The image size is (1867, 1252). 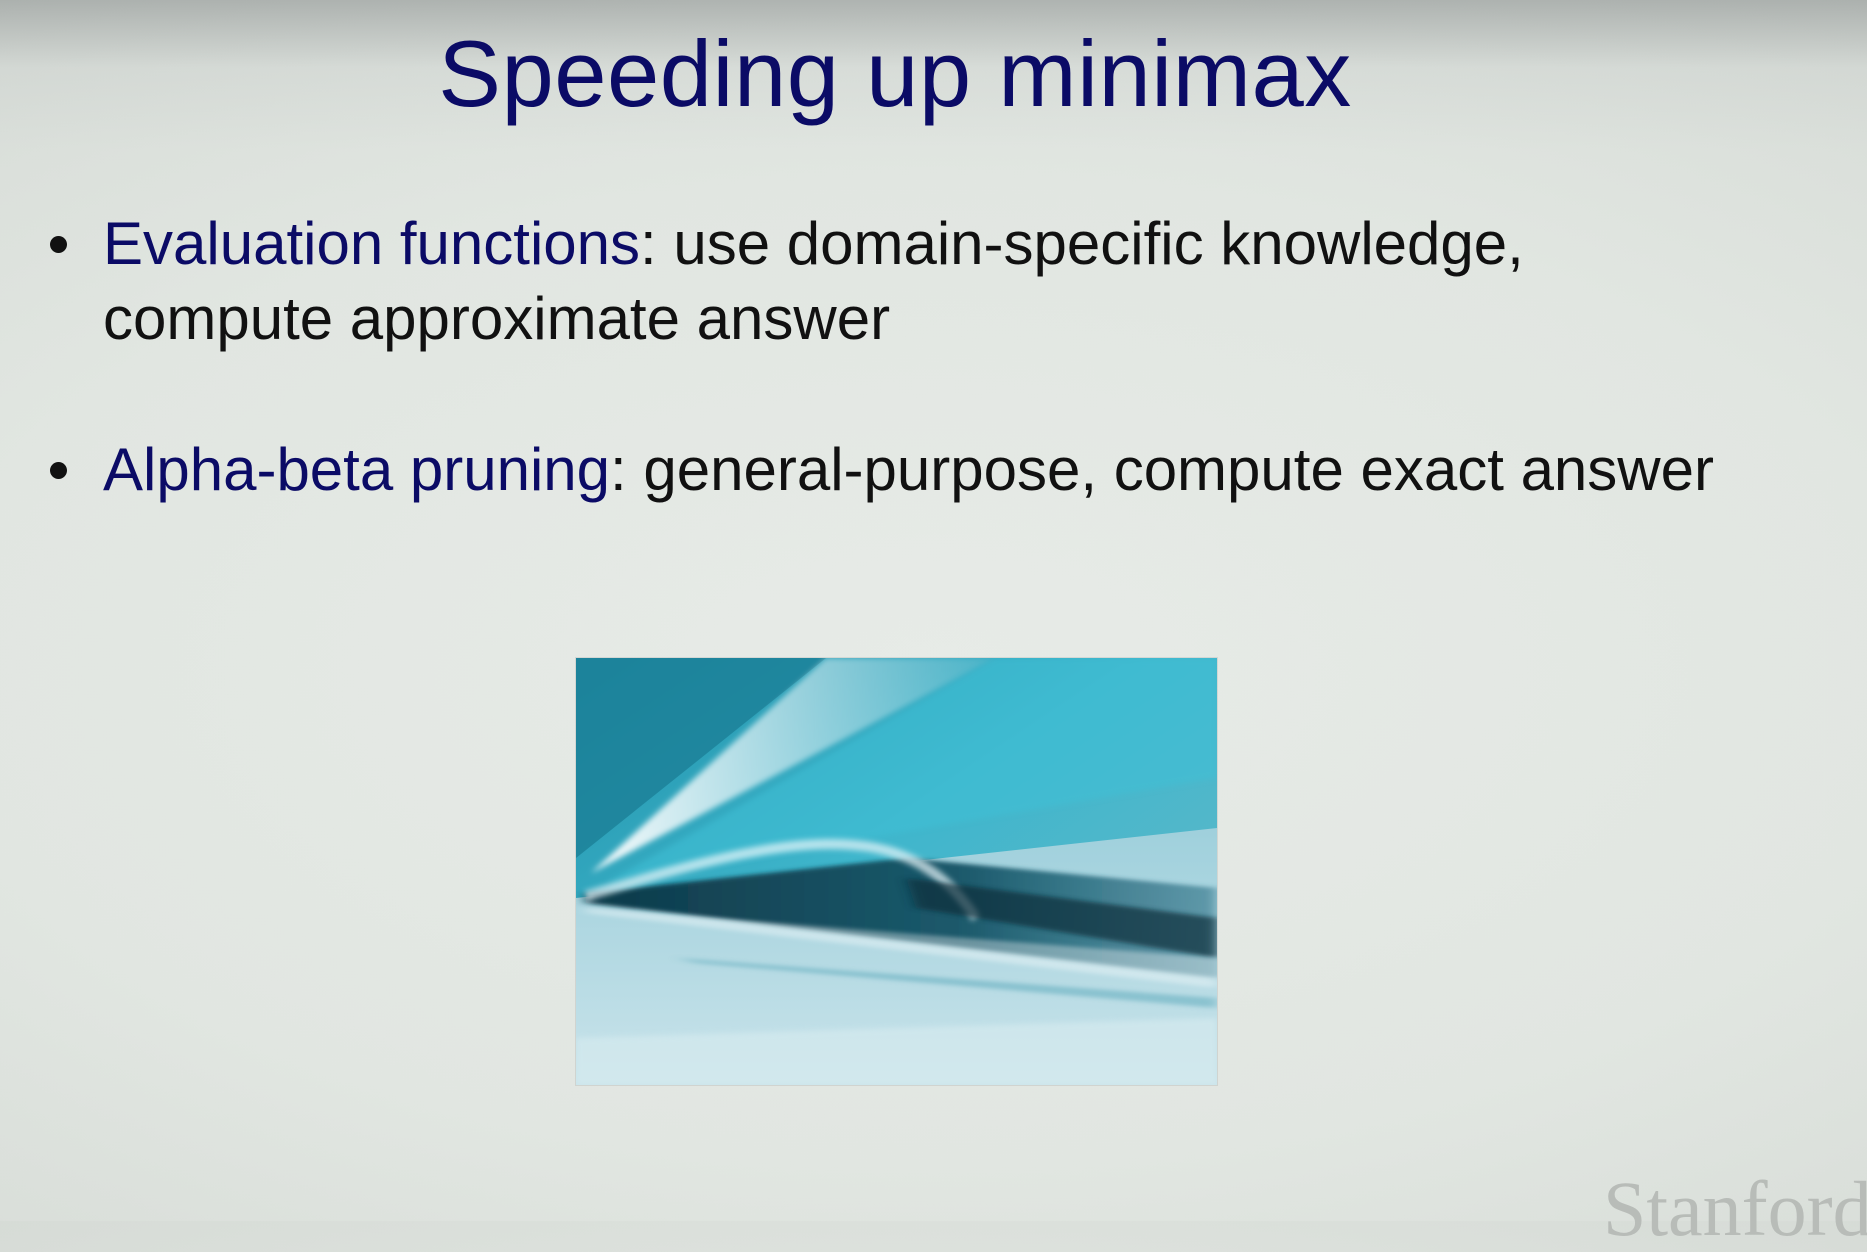 What do you see at coordinates (1162, 469) in the screenshot?
I see `bullet-description: : general-purpose, compute exact answer` at bounding box center [1162, 469].